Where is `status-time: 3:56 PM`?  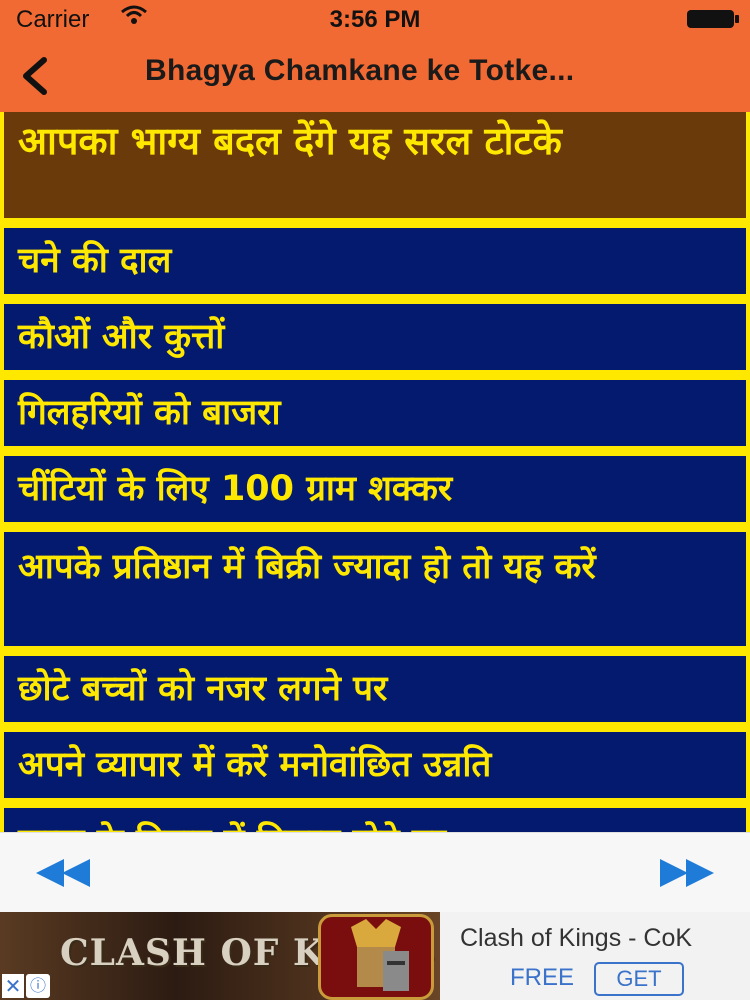
status-time: 3:56 PM is located at coordinates (375, 19).